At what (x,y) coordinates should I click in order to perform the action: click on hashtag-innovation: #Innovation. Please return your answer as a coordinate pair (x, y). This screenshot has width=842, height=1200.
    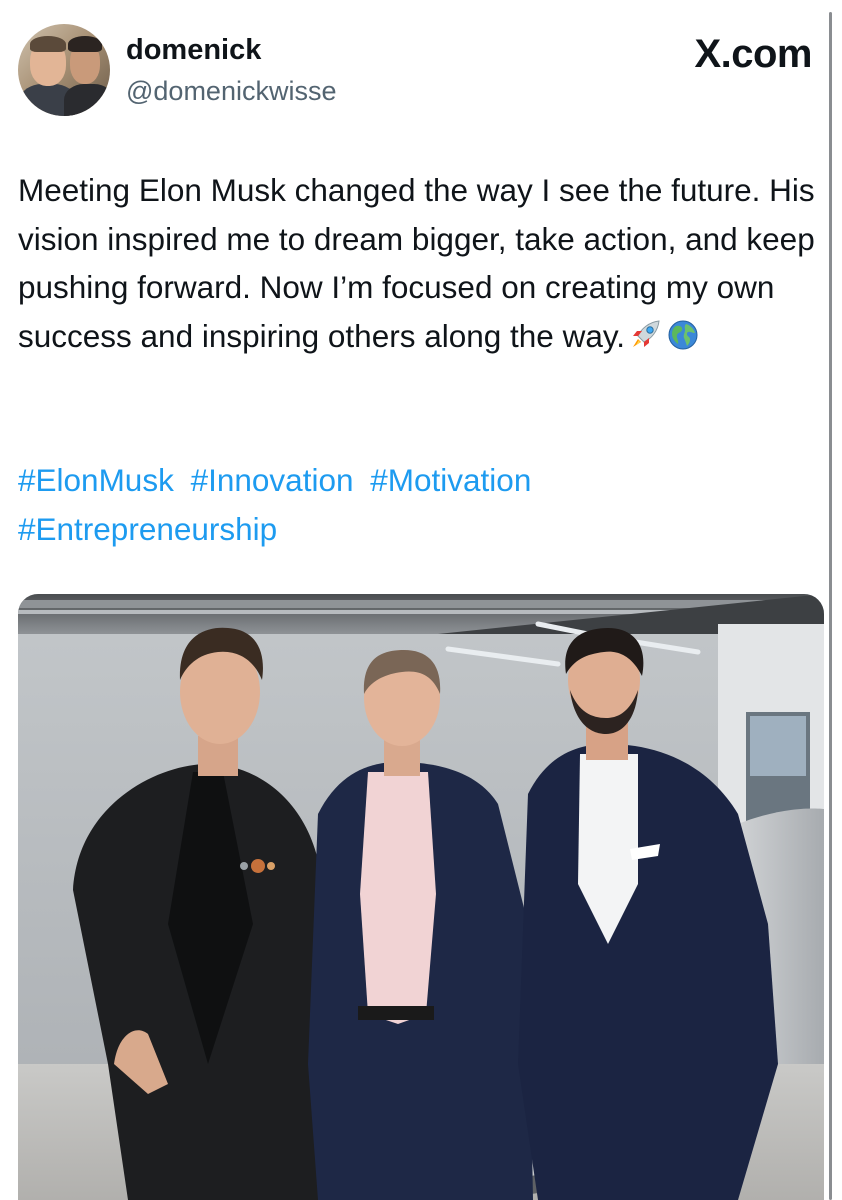
    Looking at the image, I should click on (272, 480).